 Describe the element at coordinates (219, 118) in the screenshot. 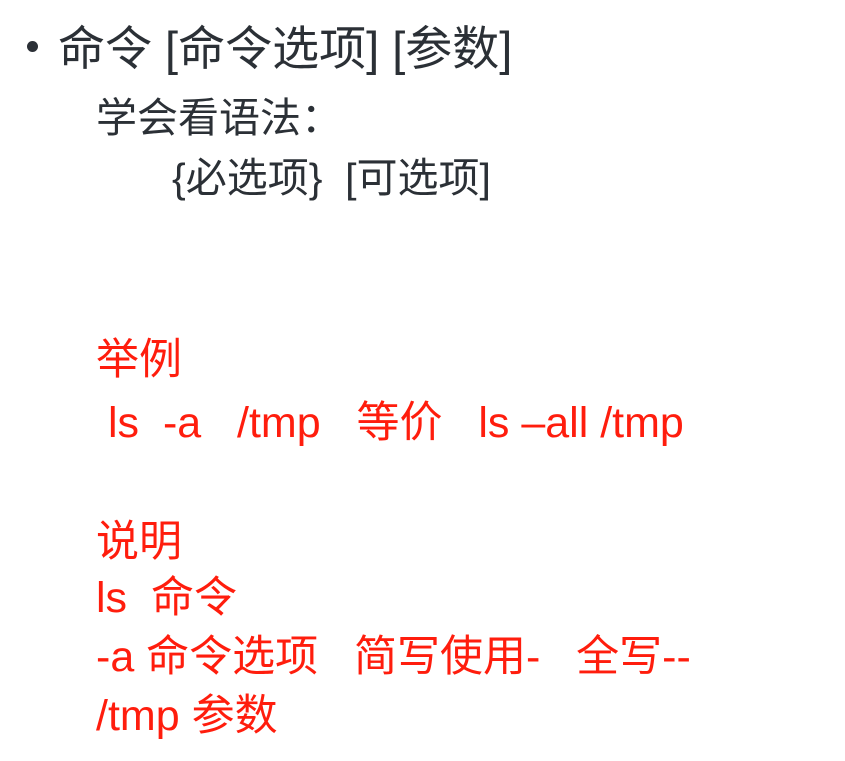

I see `learn-syntax-label: 学会看语法：` at that location.